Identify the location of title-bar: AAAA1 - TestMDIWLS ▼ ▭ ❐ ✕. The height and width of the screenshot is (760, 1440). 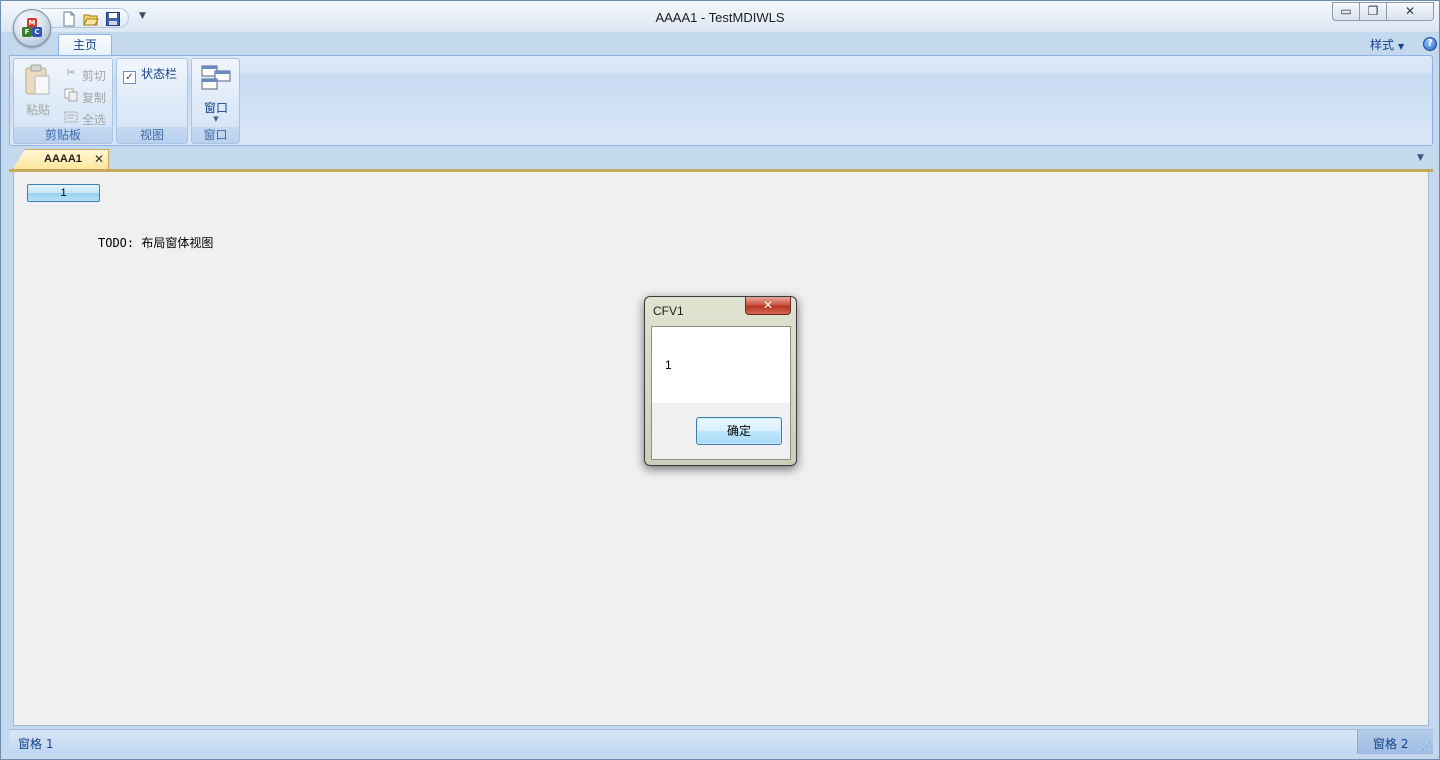
(720, 16).